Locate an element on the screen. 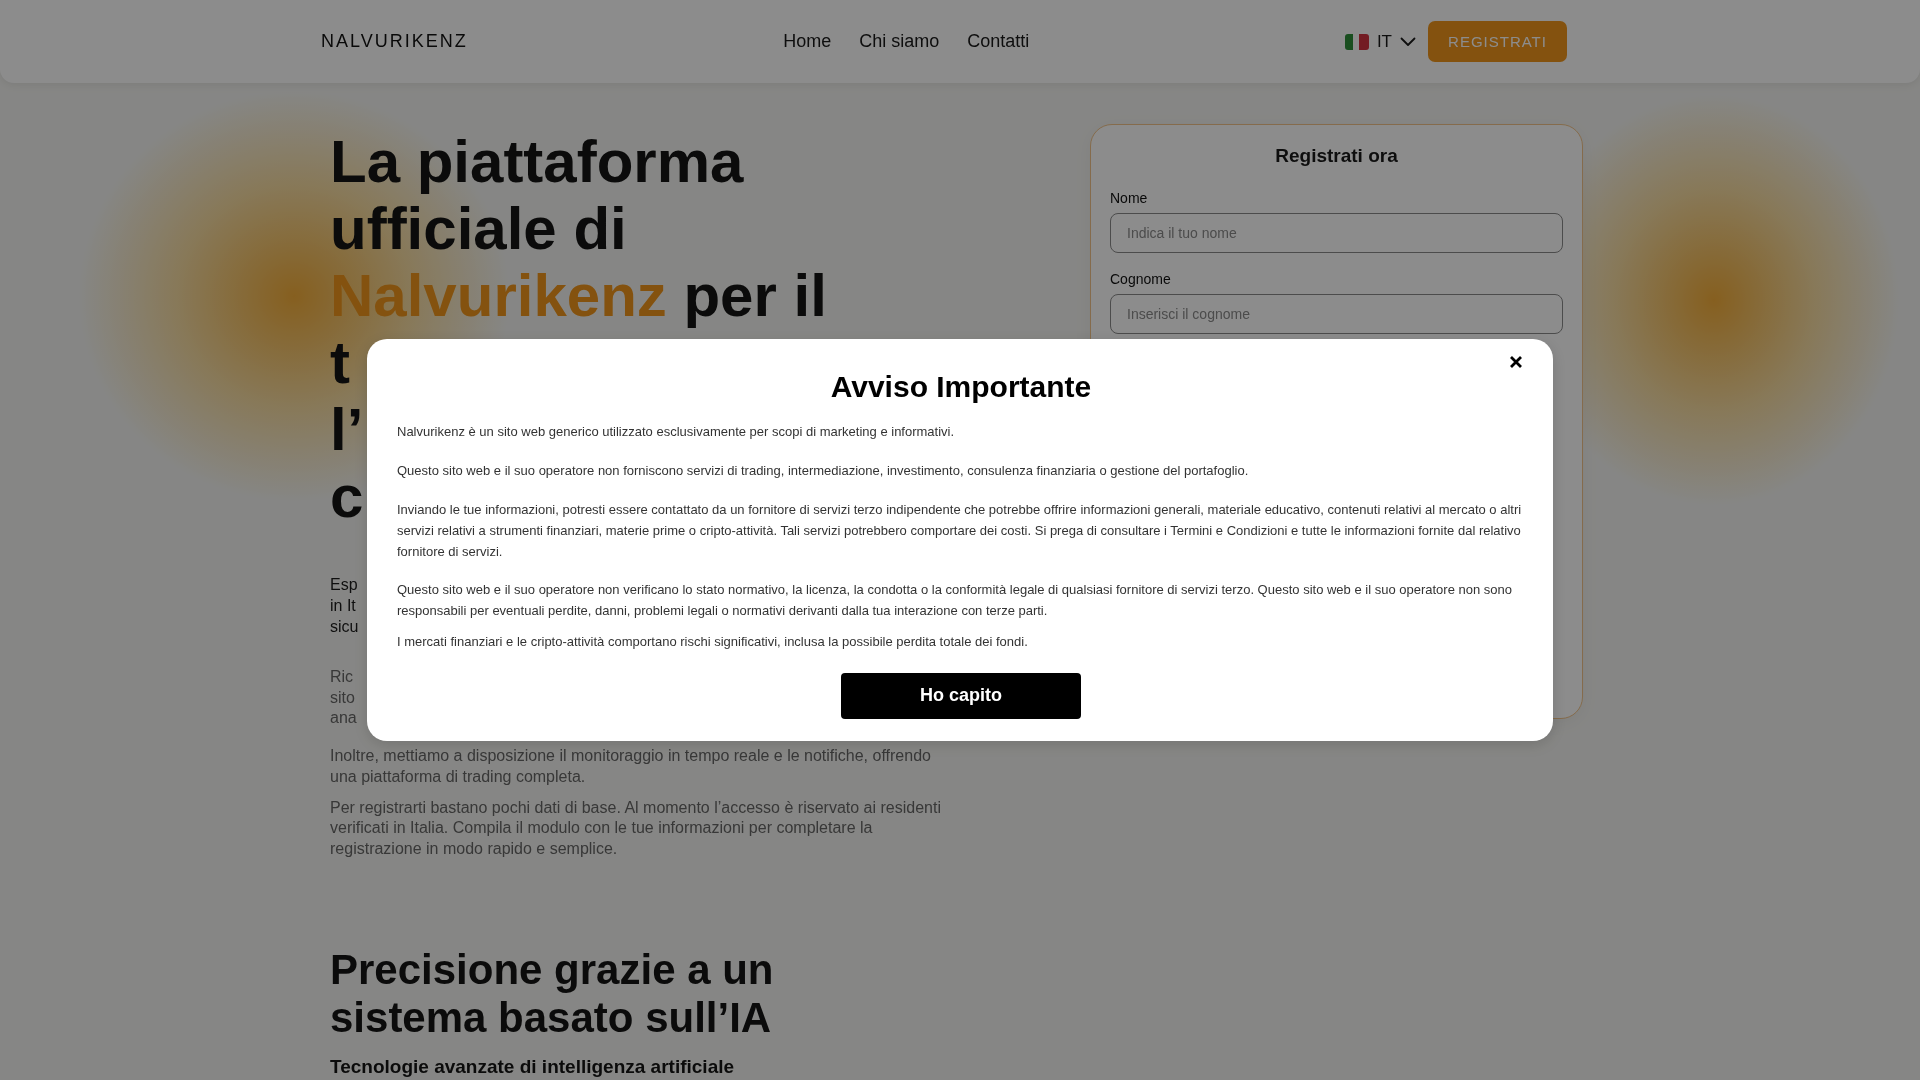 This screenshot has width=1920, height=1080. form-title: Registrati ora is located at coordinates (1336, 156).